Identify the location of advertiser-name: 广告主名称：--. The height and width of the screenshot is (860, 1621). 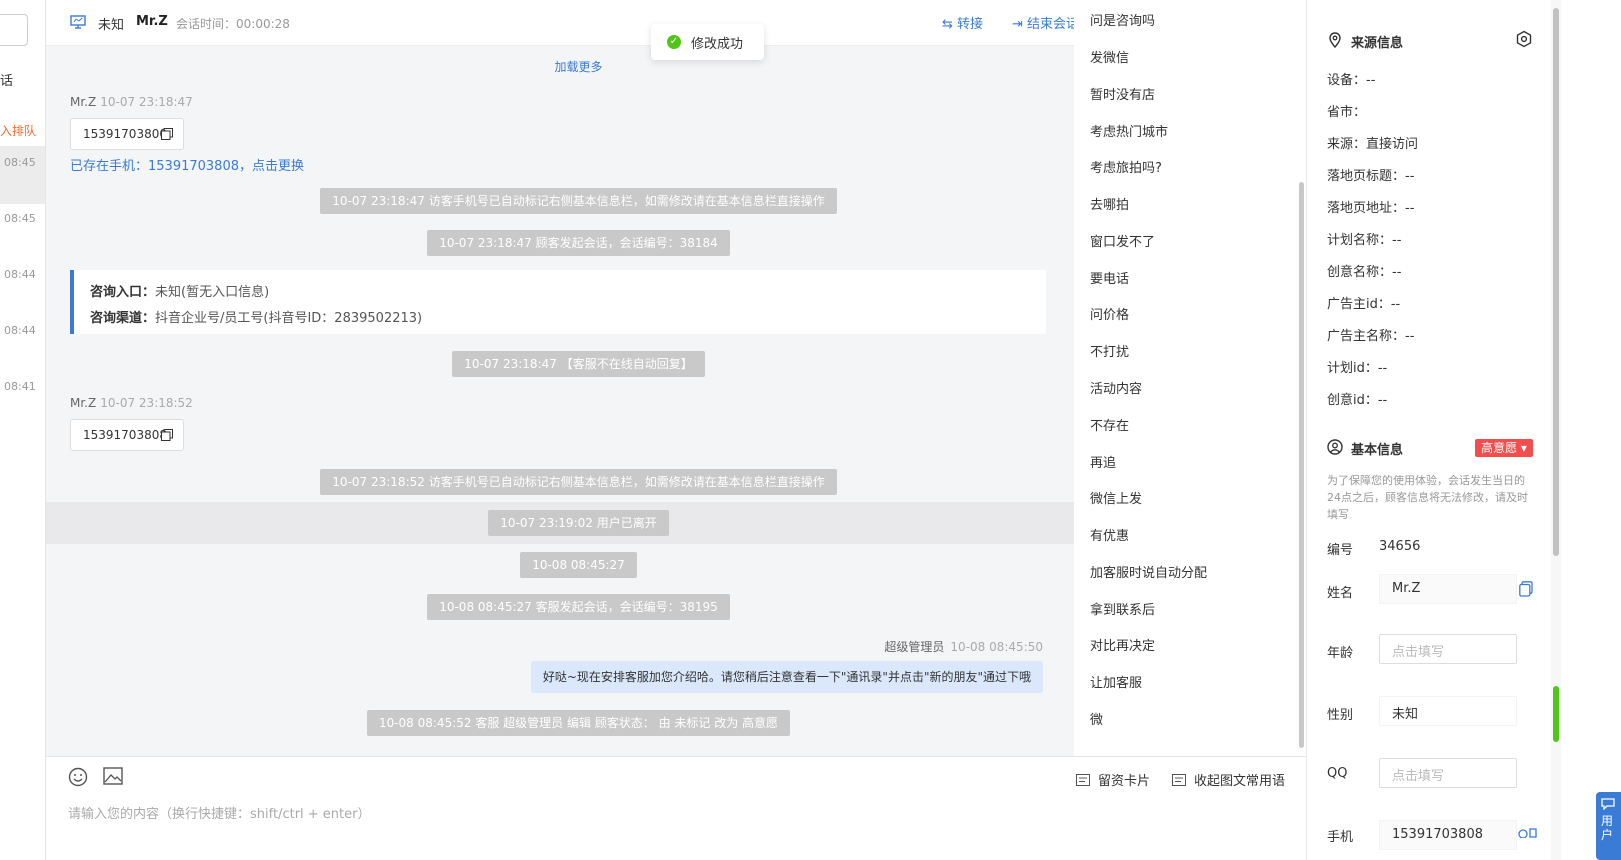
(1371, 336).